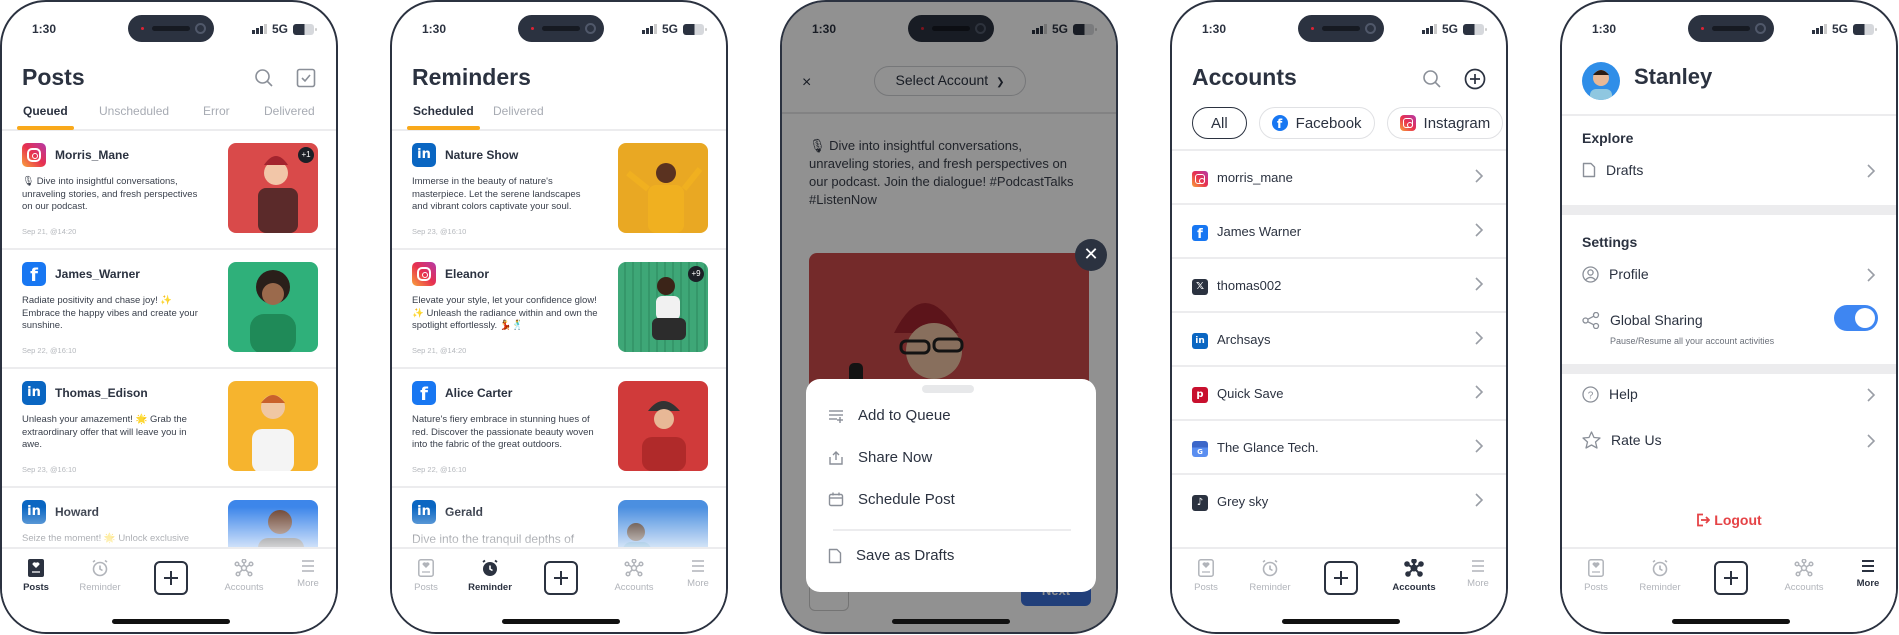 This screenshot has height=635, width=1899. Describe the element at coordinates (439, 469) in the screenshot. I see `reminder-date: Sep 22, @16:10` at that location.